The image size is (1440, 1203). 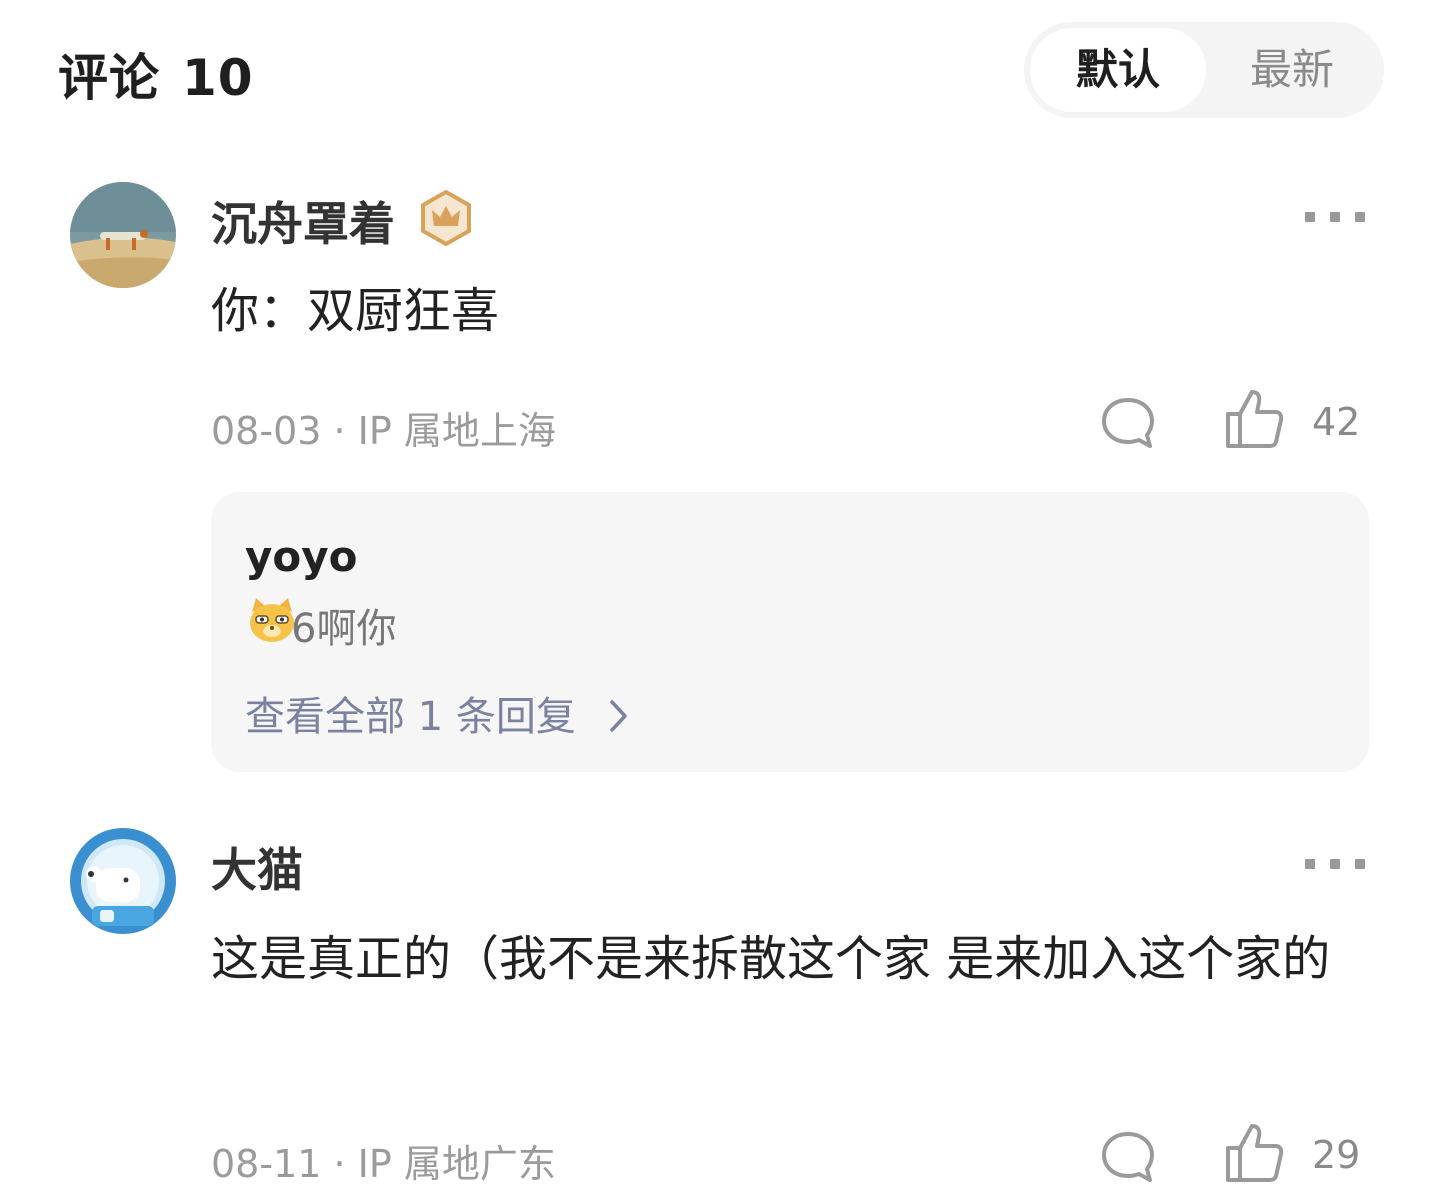 I want to click on comment-content: 你：双厨狂喜, so click(x=355, y=311).